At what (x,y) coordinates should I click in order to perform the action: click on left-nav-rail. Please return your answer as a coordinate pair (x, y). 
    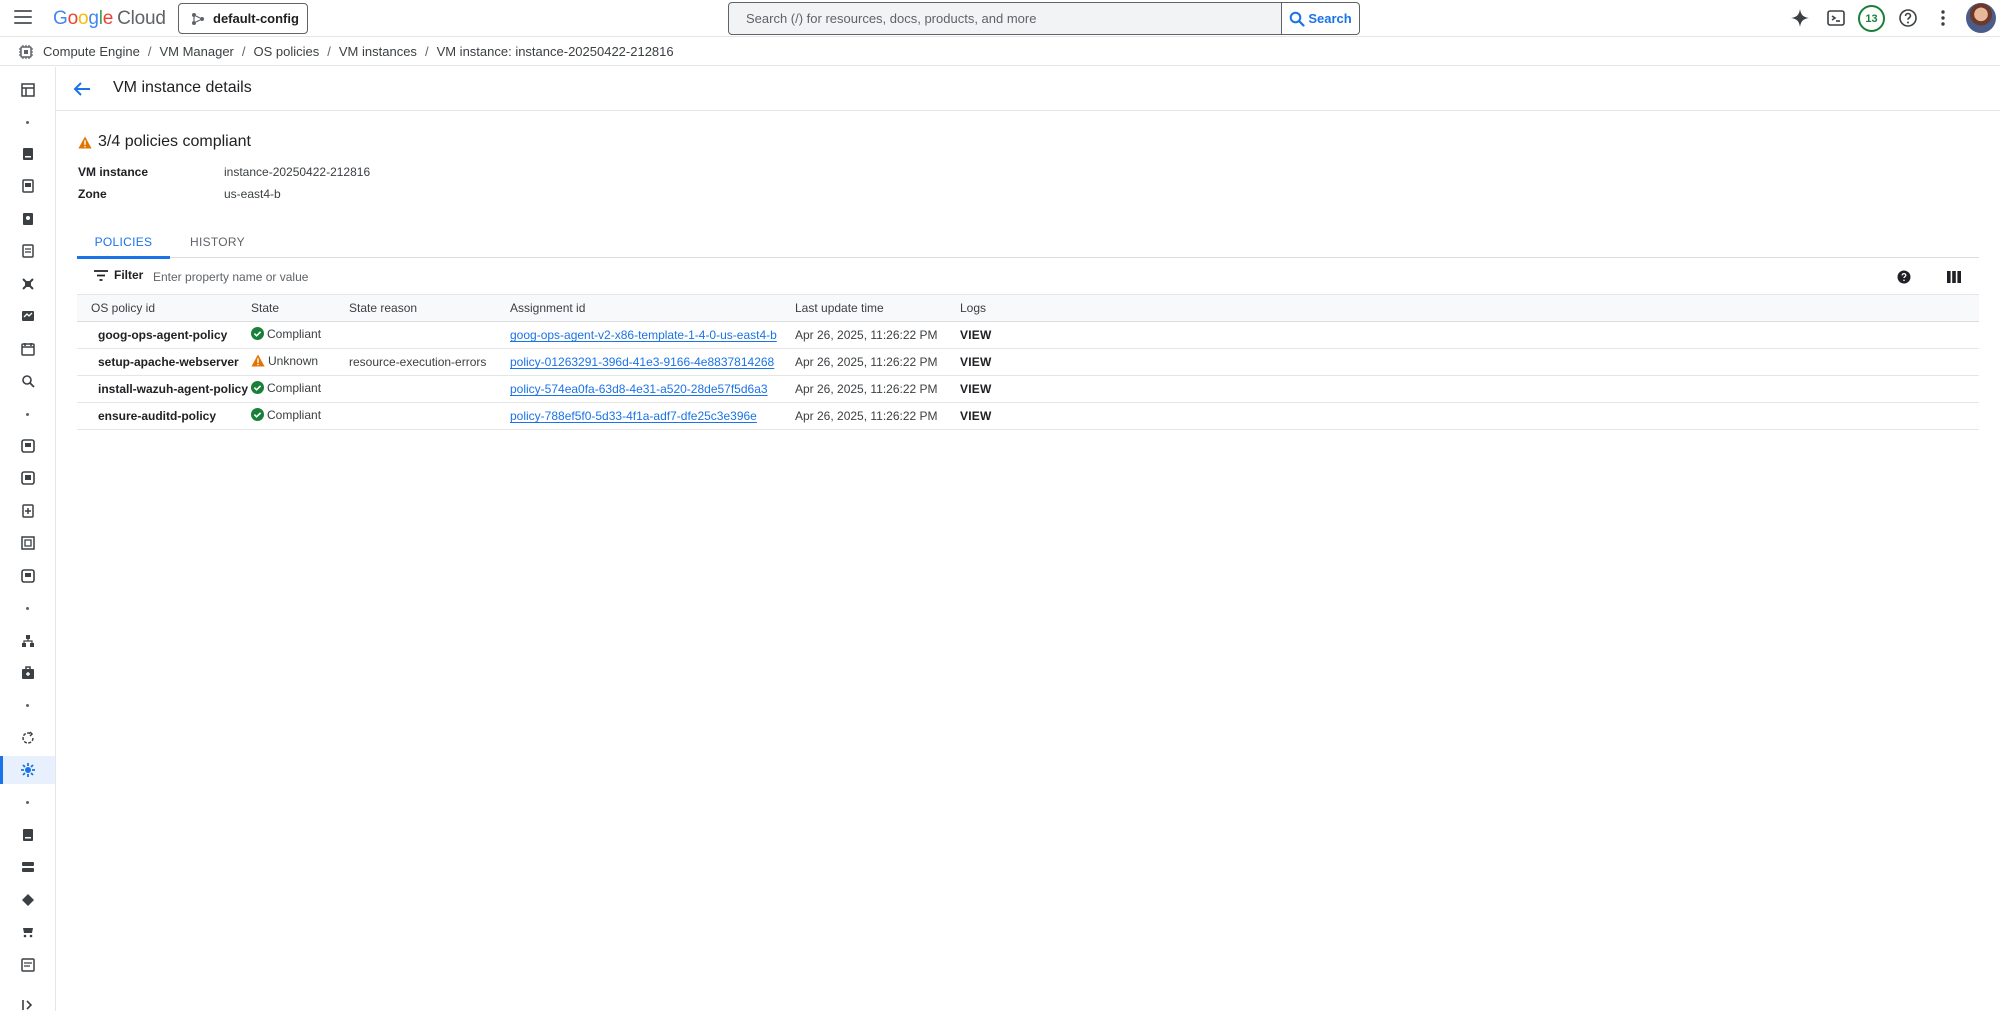
    Looking at the image, I should click on (28, 539).